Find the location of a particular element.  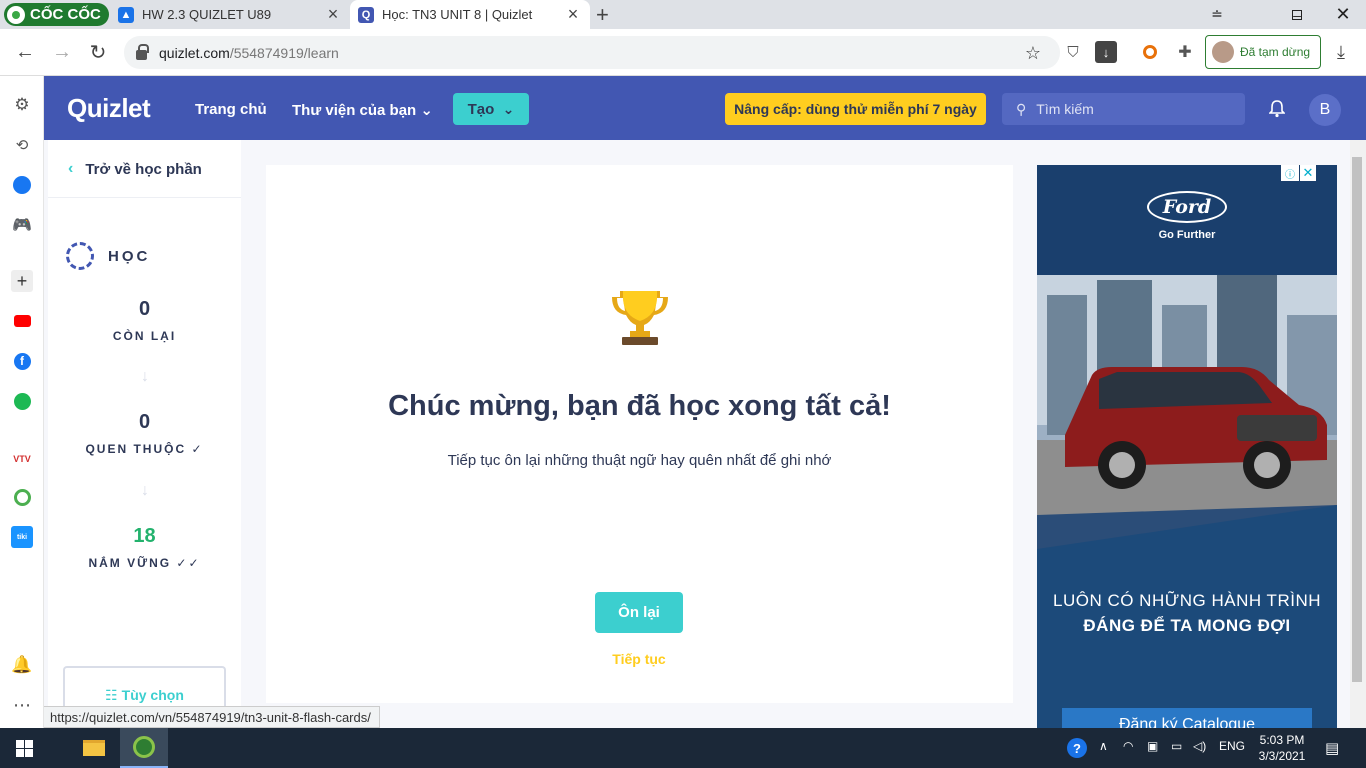

coccoc-menu-button: CỐC CỐC is located at coordinates (56, 14).